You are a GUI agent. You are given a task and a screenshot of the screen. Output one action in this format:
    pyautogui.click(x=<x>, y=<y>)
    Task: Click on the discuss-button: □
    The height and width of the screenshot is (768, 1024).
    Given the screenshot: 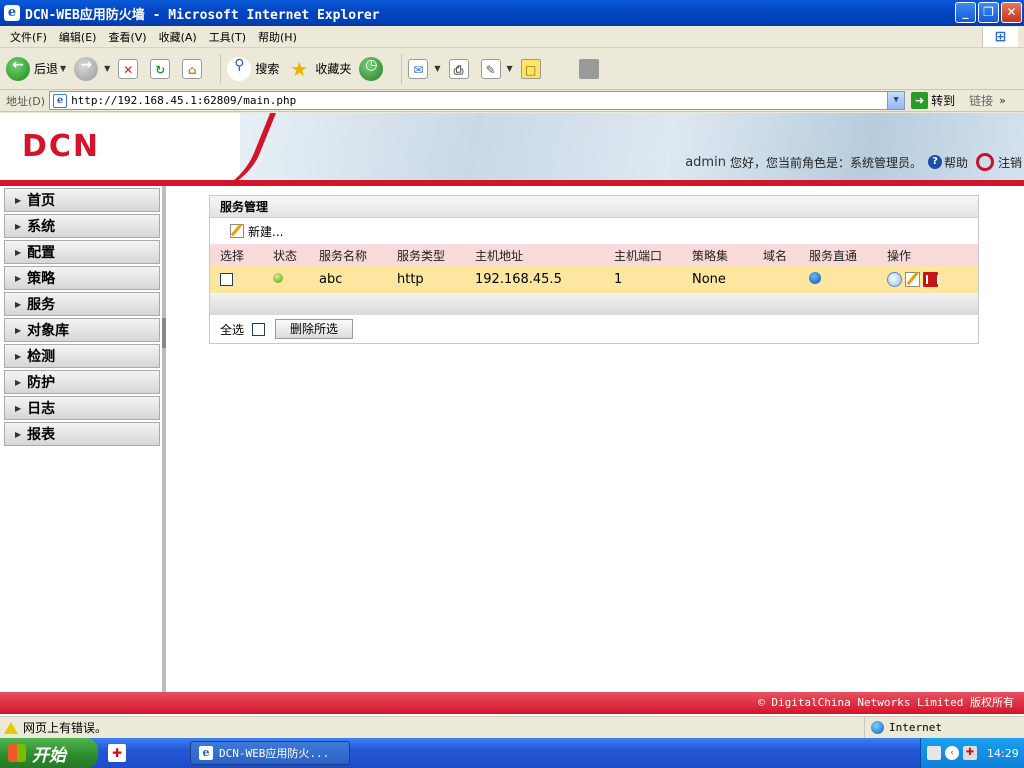 What is the action you would take?
    pyautogui.click(x=532, y=68)
    